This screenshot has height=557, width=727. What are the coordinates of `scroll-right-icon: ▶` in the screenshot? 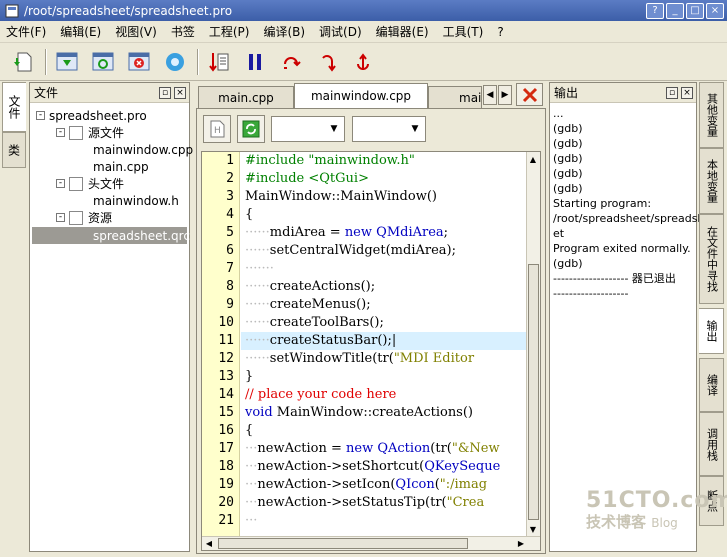 It's located at (521, 543).